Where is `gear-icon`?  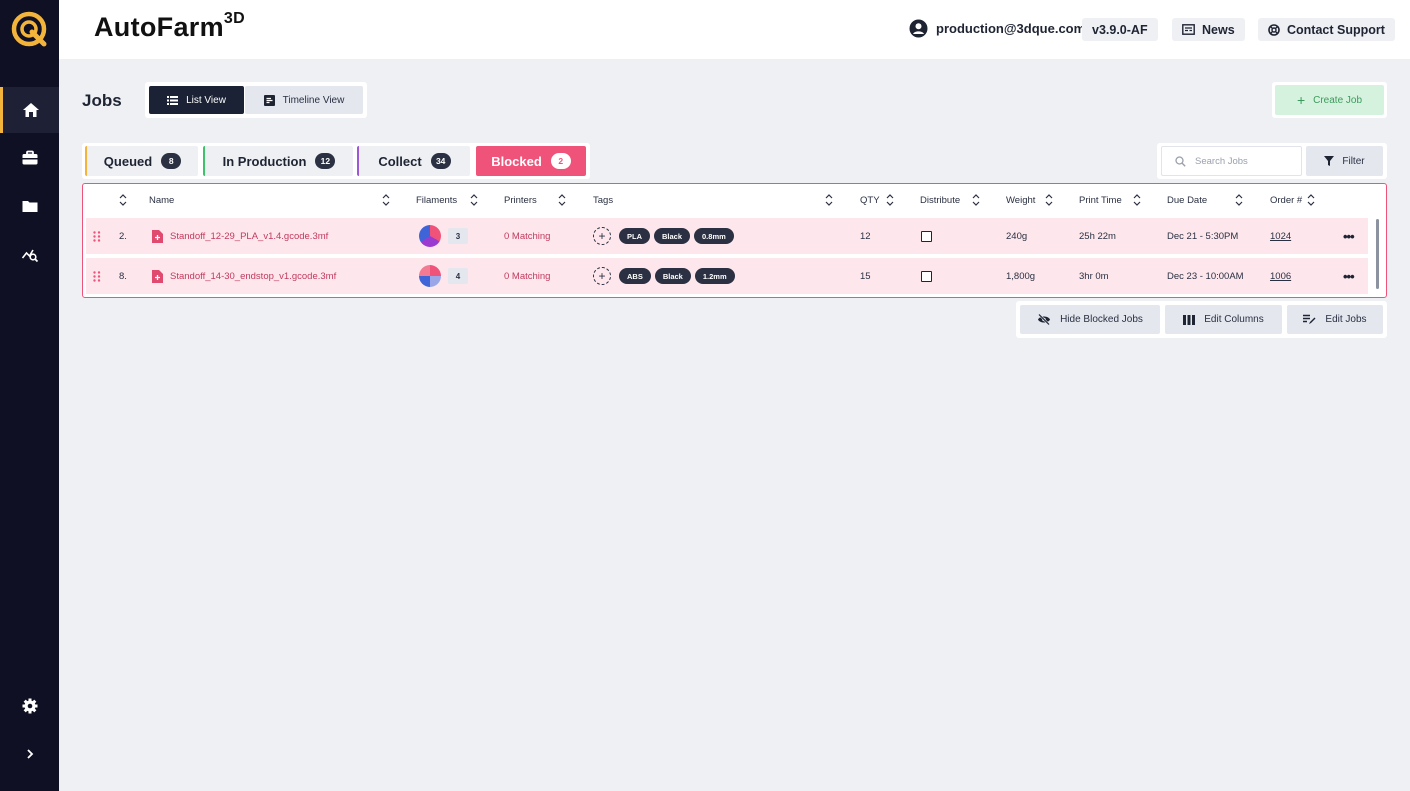
gear-icon is located at coordinates (29, 706).